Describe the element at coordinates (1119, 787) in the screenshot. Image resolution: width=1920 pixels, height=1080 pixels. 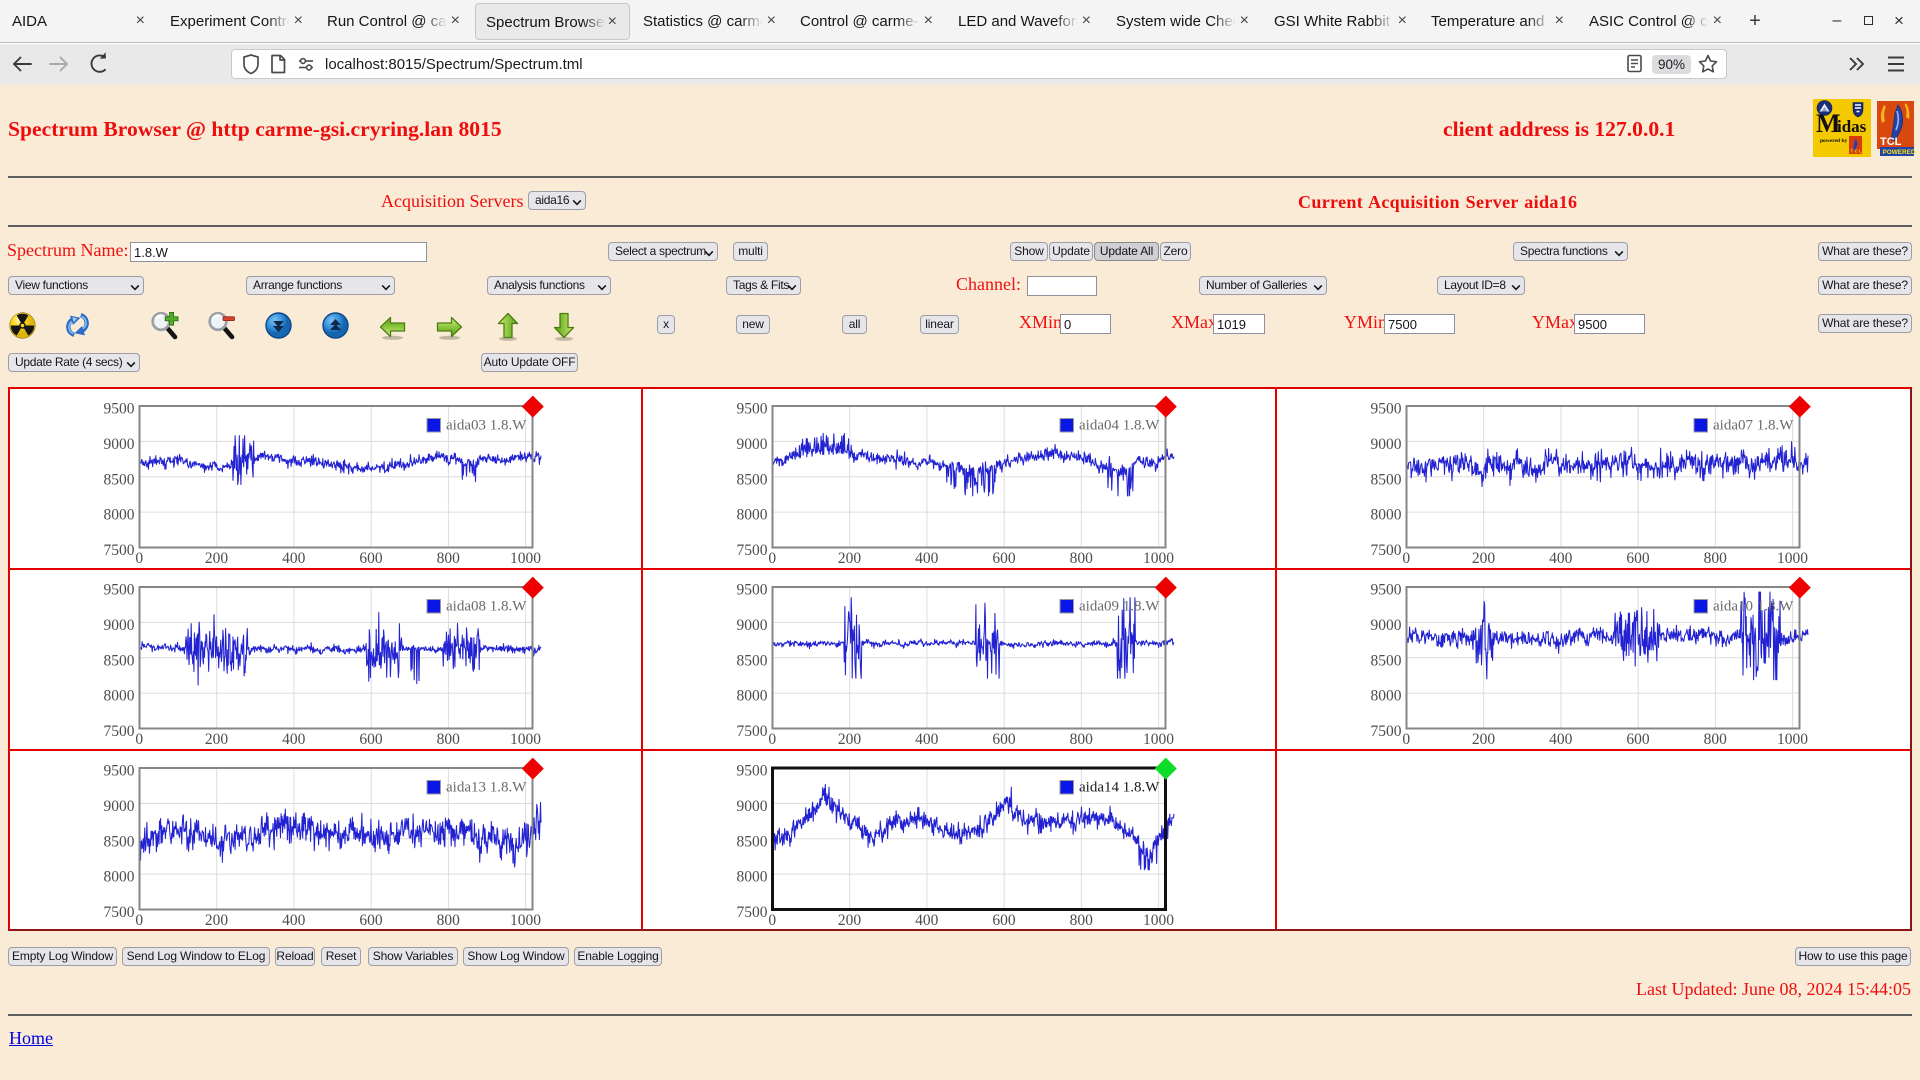
I see `svg-text: aida14 1.8.W` at that location.